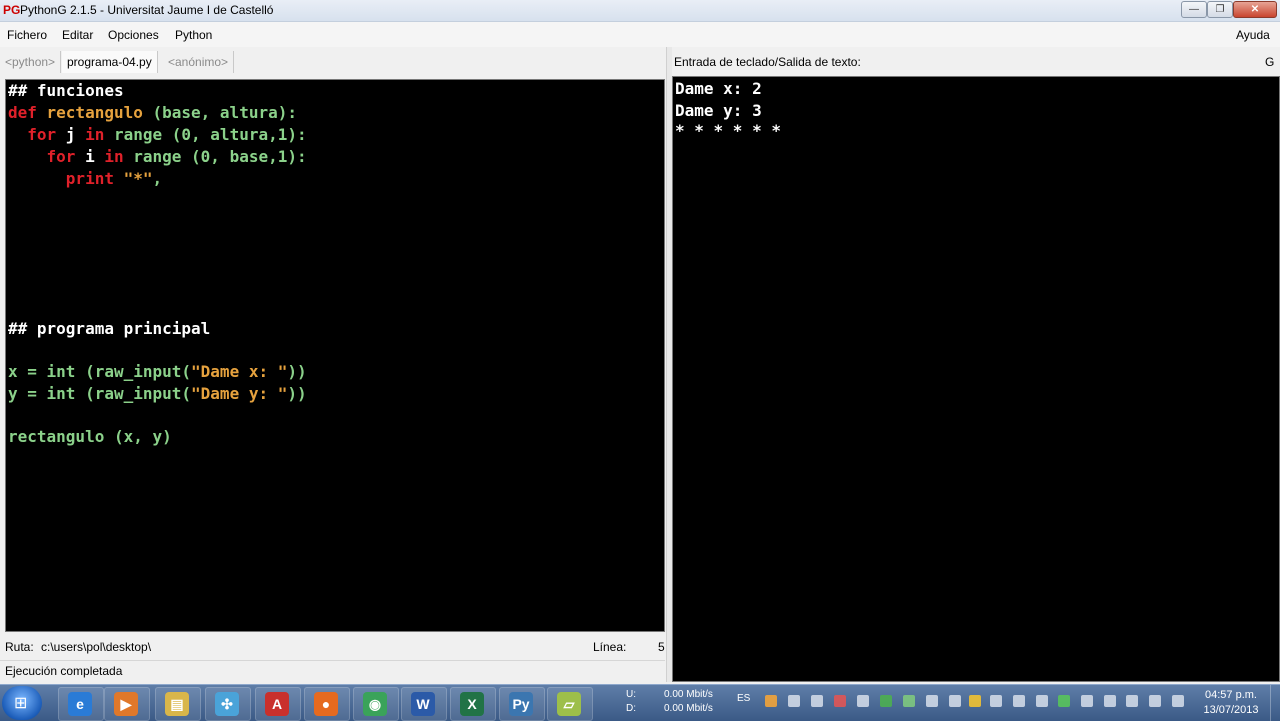  Describe the element at coordinates (220, 156) in the screenshot. I see `code-token: range (0, base,1):` at that location.